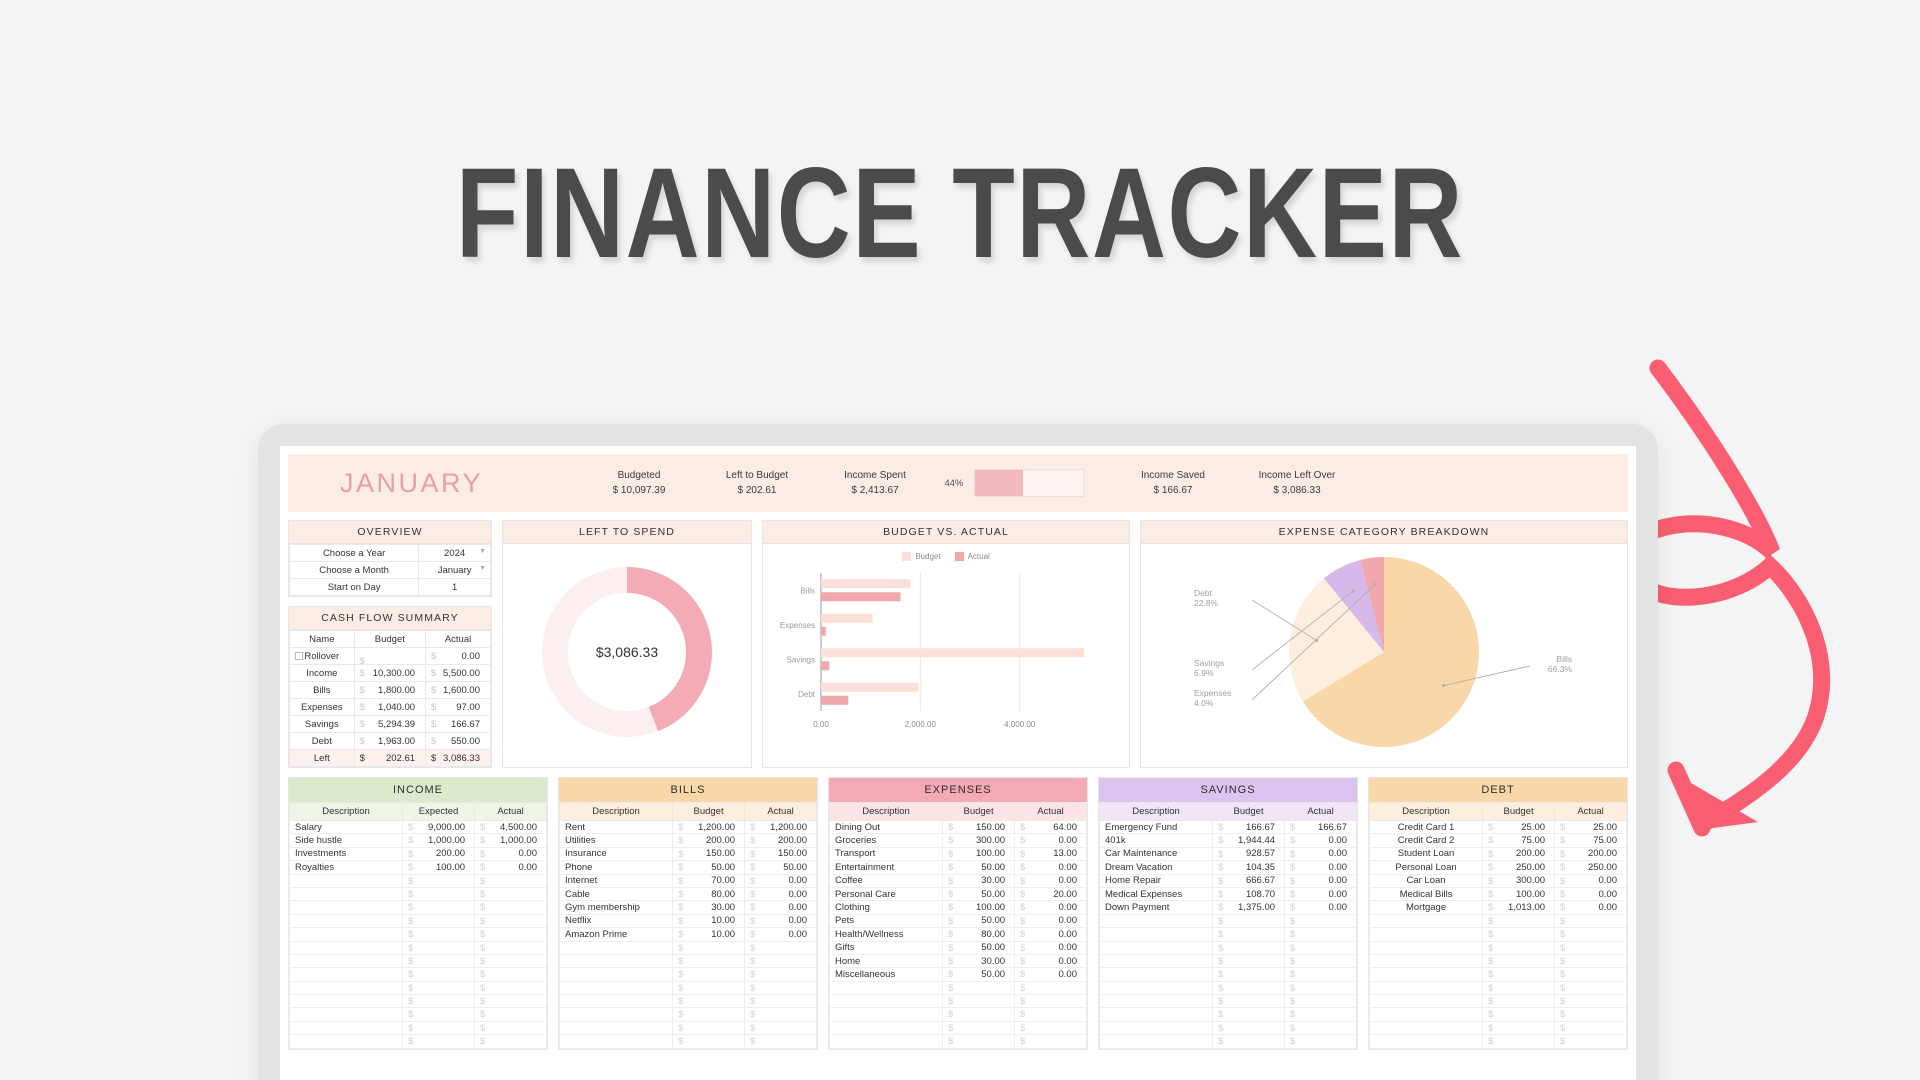  I want to click on row-budget: $70.00, so click(709, 880).